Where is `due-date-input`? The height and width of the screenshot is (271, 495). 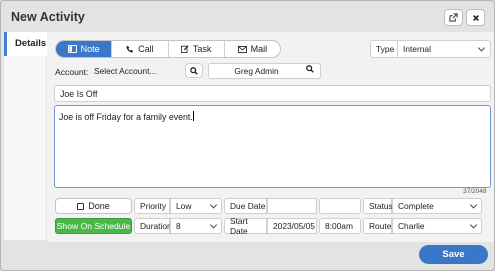 due-date-input is located at coordinates (292, 206).